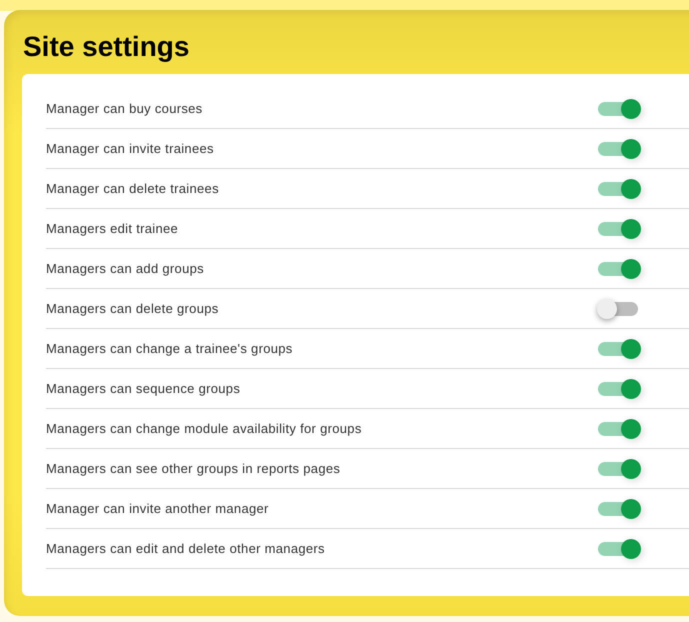 The height and width of the screenshot is (622, 689). I want to click on setting-label: Managers can see other groups in reports pages, so click(194, 468).